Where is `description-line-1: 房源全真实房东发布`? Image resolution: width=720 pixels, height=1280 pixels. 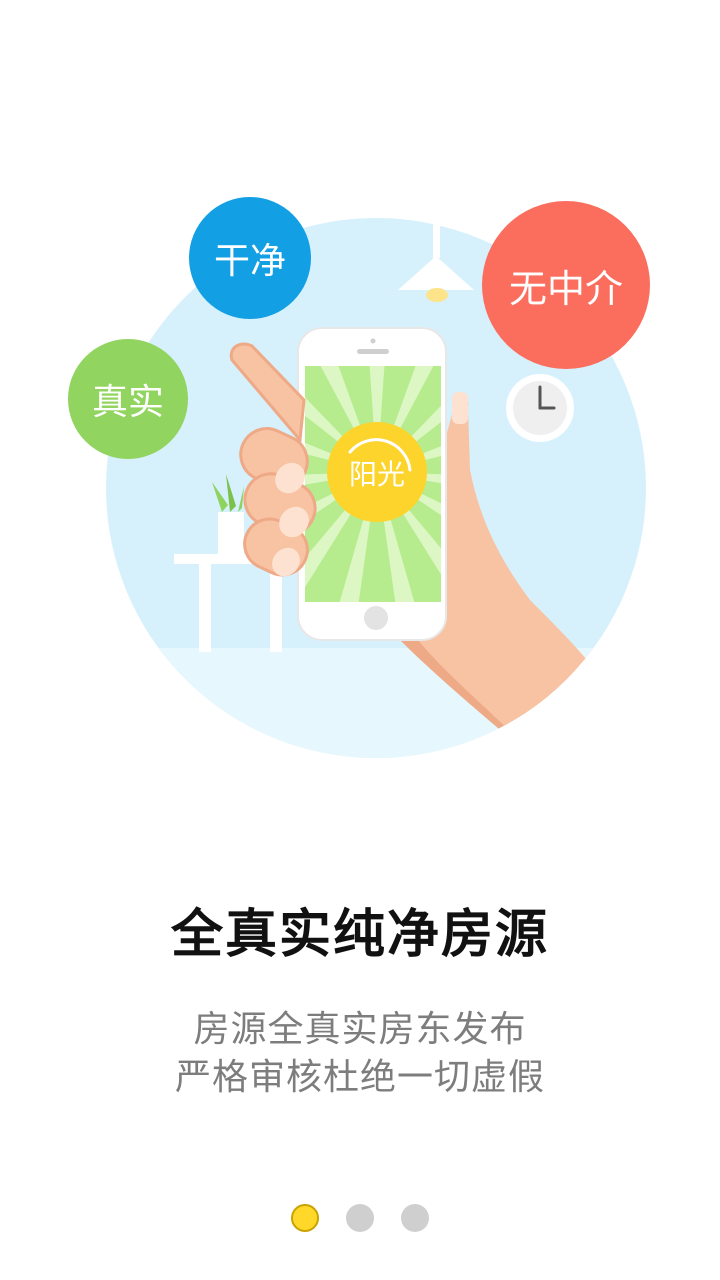 description-line-1: 房源全真实房东发布 is located at coordinates (360, 1029).